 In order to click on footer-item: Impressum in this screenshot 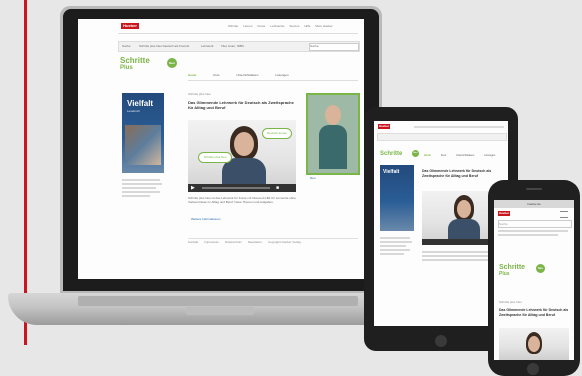, I will do `click(211, 242)`.